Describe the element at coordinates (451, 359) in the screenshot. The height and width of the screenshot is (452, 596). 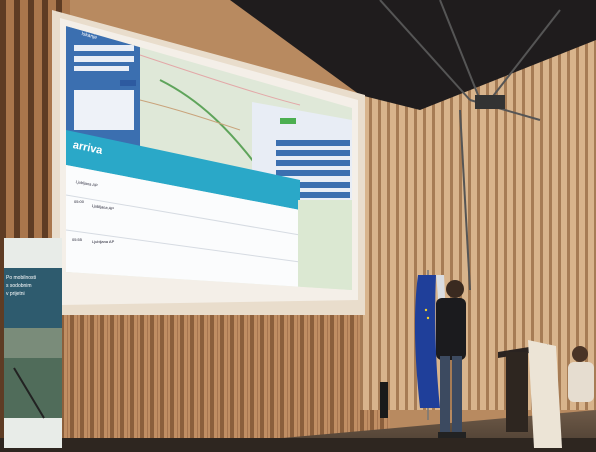
I see `speaker-person` at that location.